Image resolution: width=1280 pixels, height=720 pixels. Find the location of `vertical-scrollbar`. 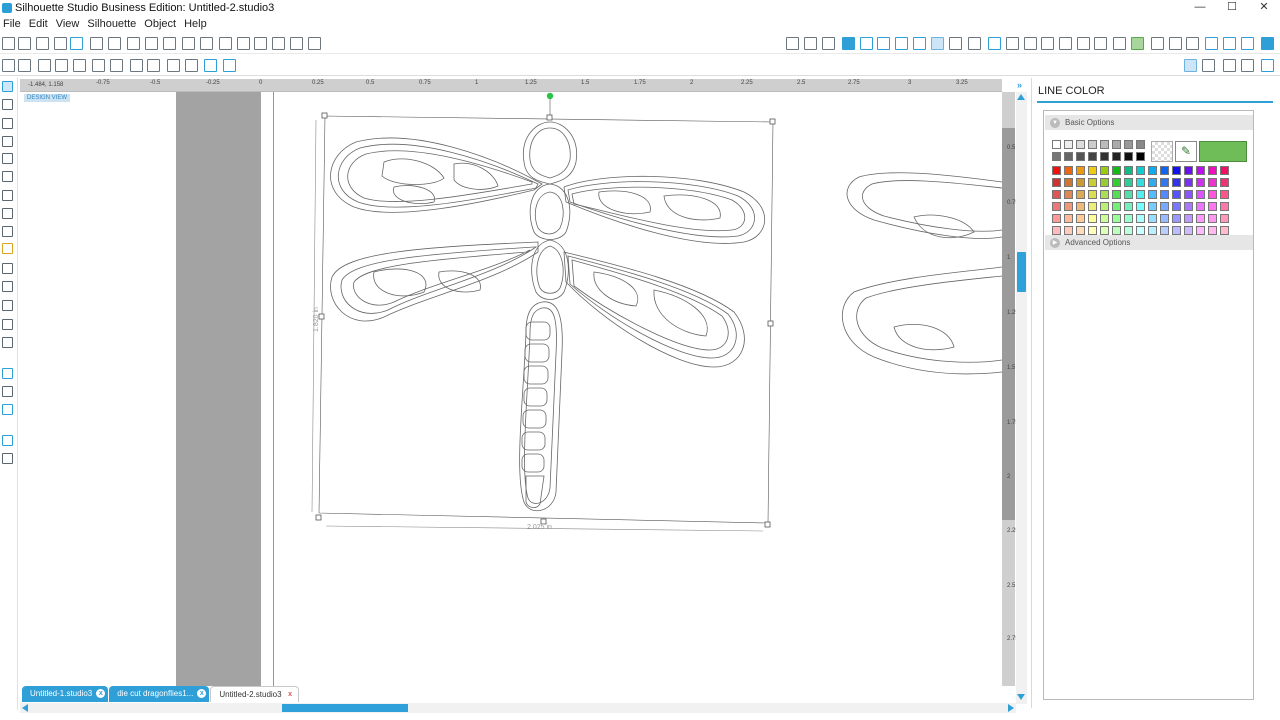

vertical-scrollbar is located at coordinates (1021, 398).